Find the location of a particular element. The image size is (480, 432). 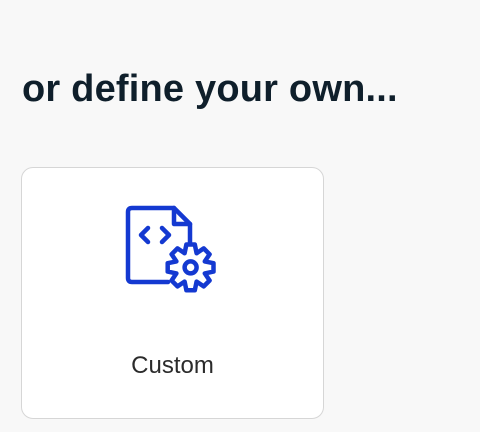

custom-card-label: Custom is located at coordinates (172, 365).